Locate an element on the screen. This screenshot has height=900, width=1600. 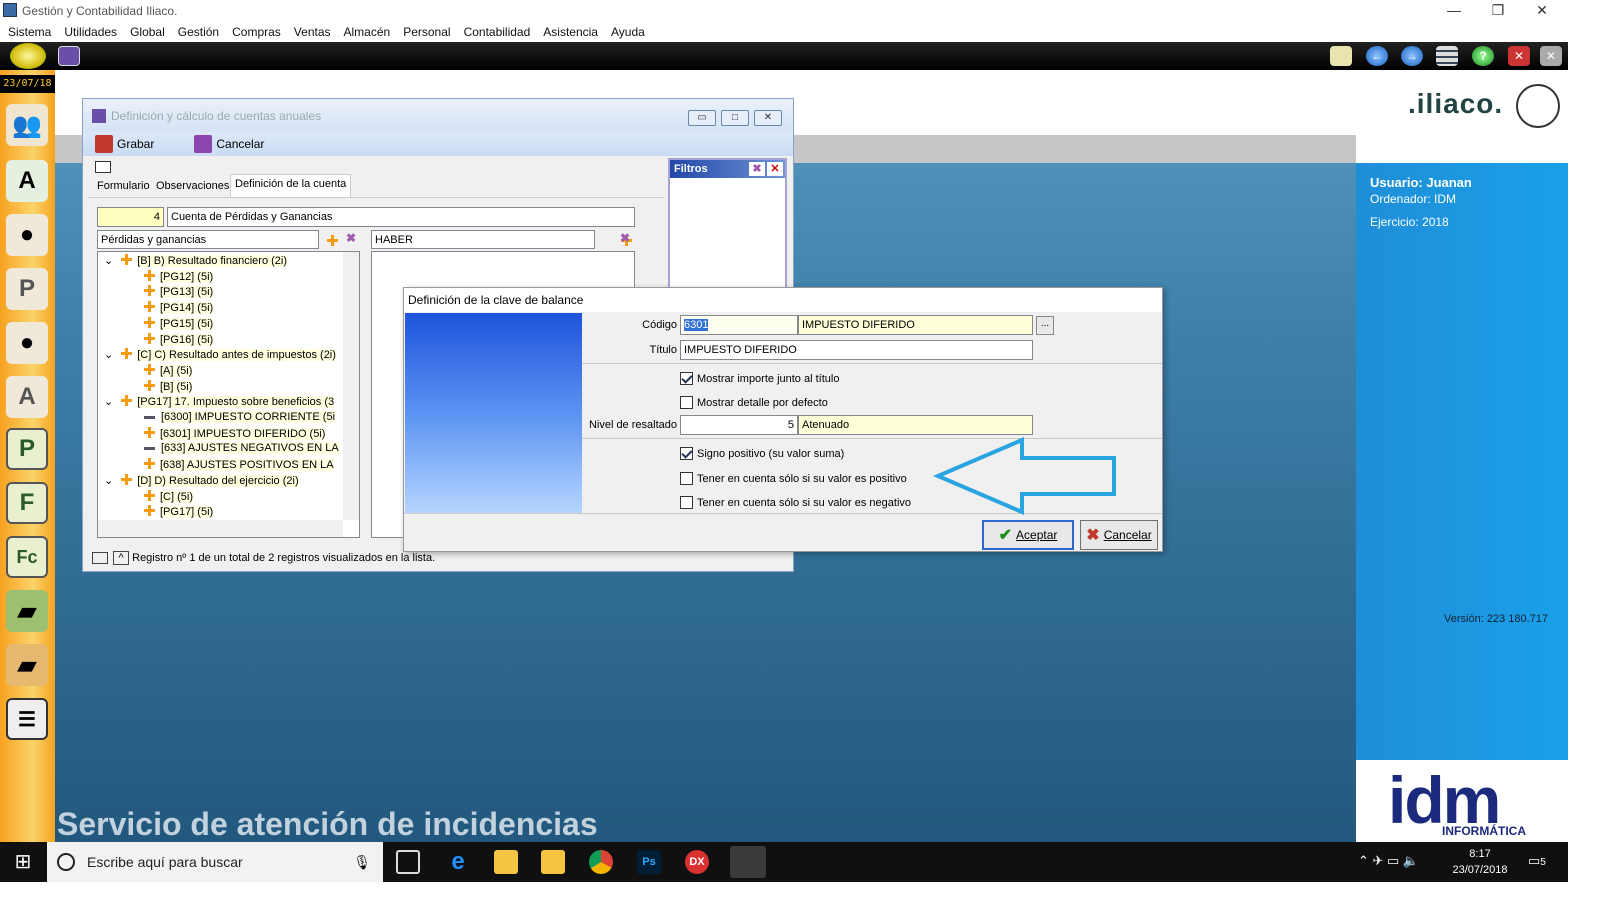
tree-item: [PG13] (5i) is located at coordinates (179, 292).